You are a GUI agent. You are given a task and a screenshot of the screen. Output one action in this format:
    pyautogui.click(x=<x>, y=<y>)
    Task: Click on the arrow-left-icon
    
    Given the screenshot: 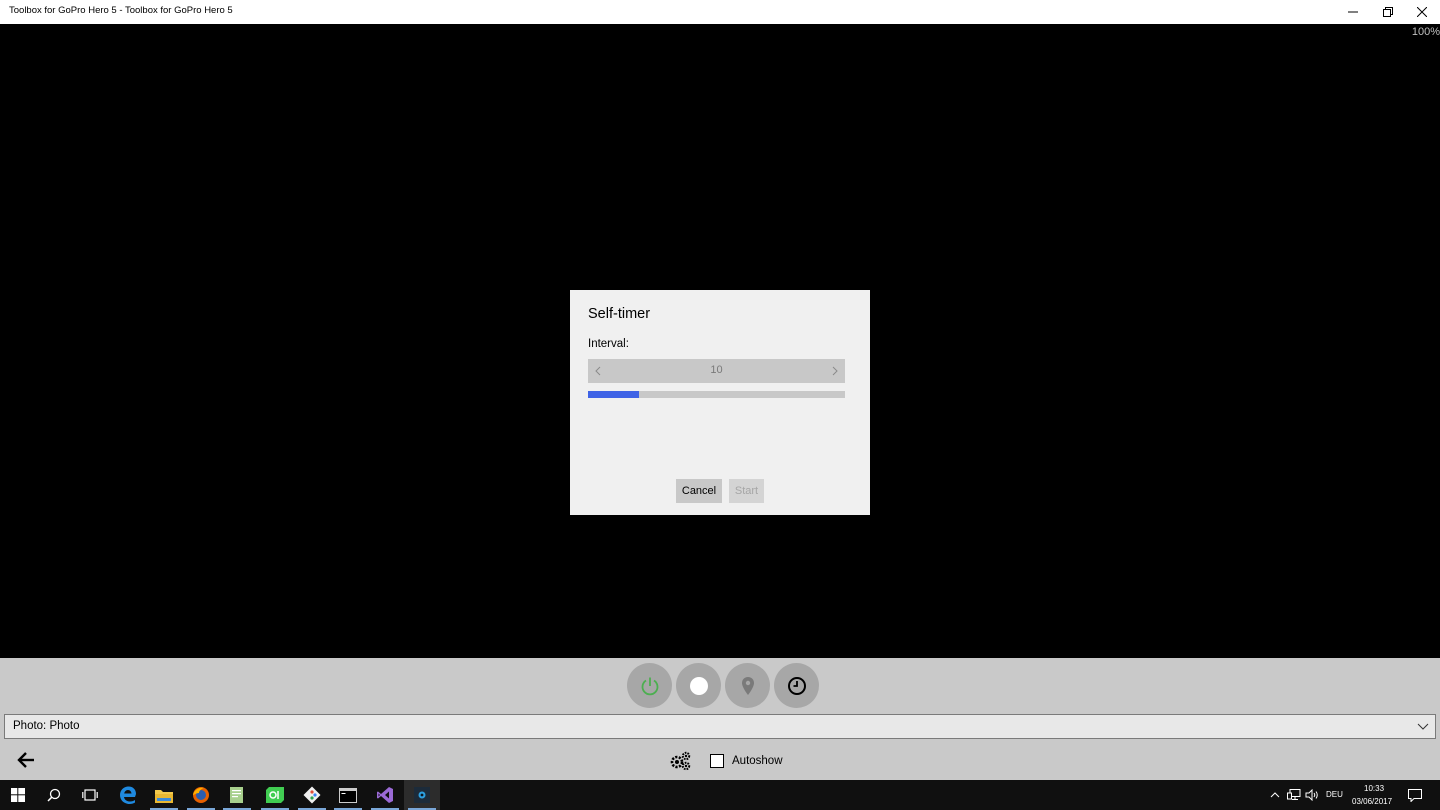 What is the action you would take?
    pyautogui.click(x=25, y=760)
    